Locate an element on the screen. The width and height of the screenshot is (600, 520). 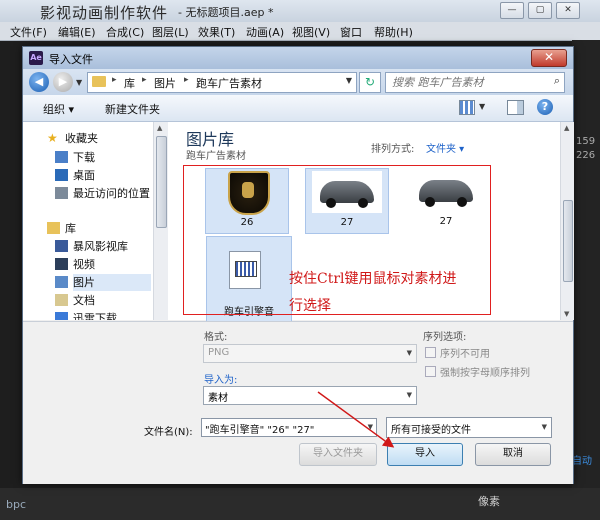
pixel-label: 像素 is located at coordinates (489, 501).